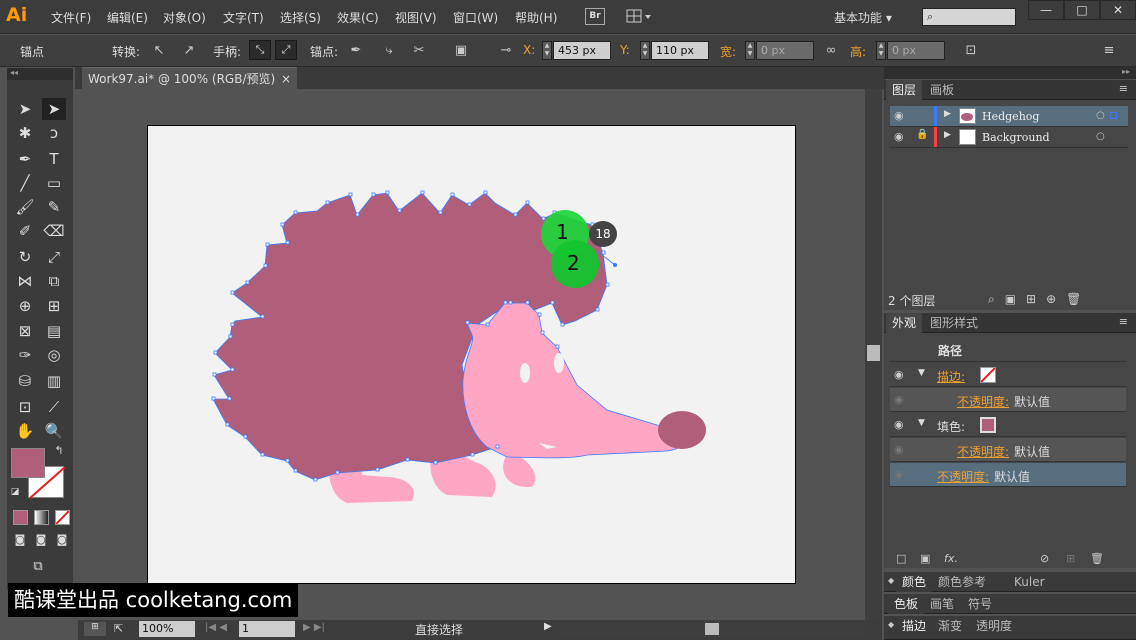 This screenshot has height=640, width=1136. I want to click on tab-graphic-styles: 图形样式, so click(954, 323).